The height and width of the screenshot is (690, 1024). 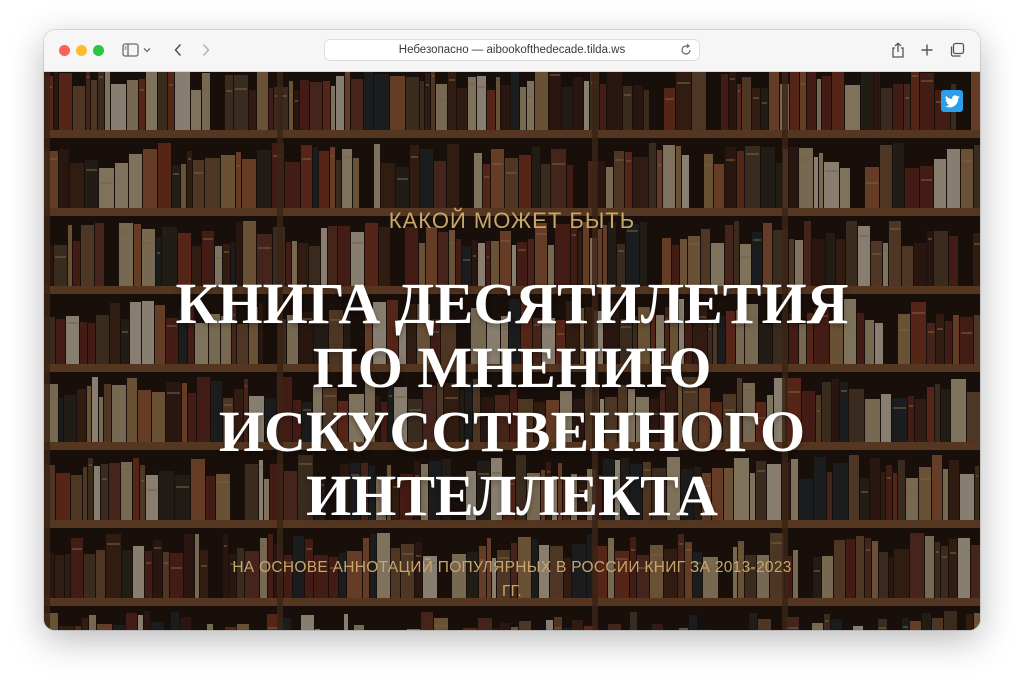 What do you see at coordinates (98, 50) in the screenshot?
I see `zoom-window-button` at bounding box center [98, 50].